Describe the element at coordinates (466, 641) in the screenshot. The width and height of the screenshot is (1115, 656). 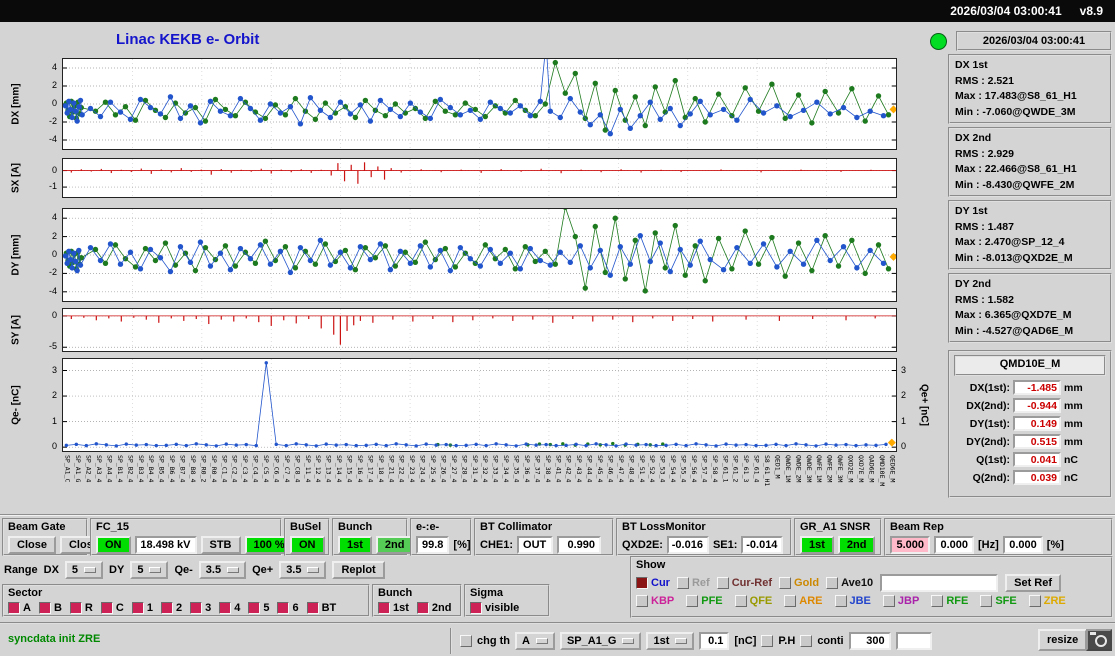
I see `chg-th-checkbox` at that location.